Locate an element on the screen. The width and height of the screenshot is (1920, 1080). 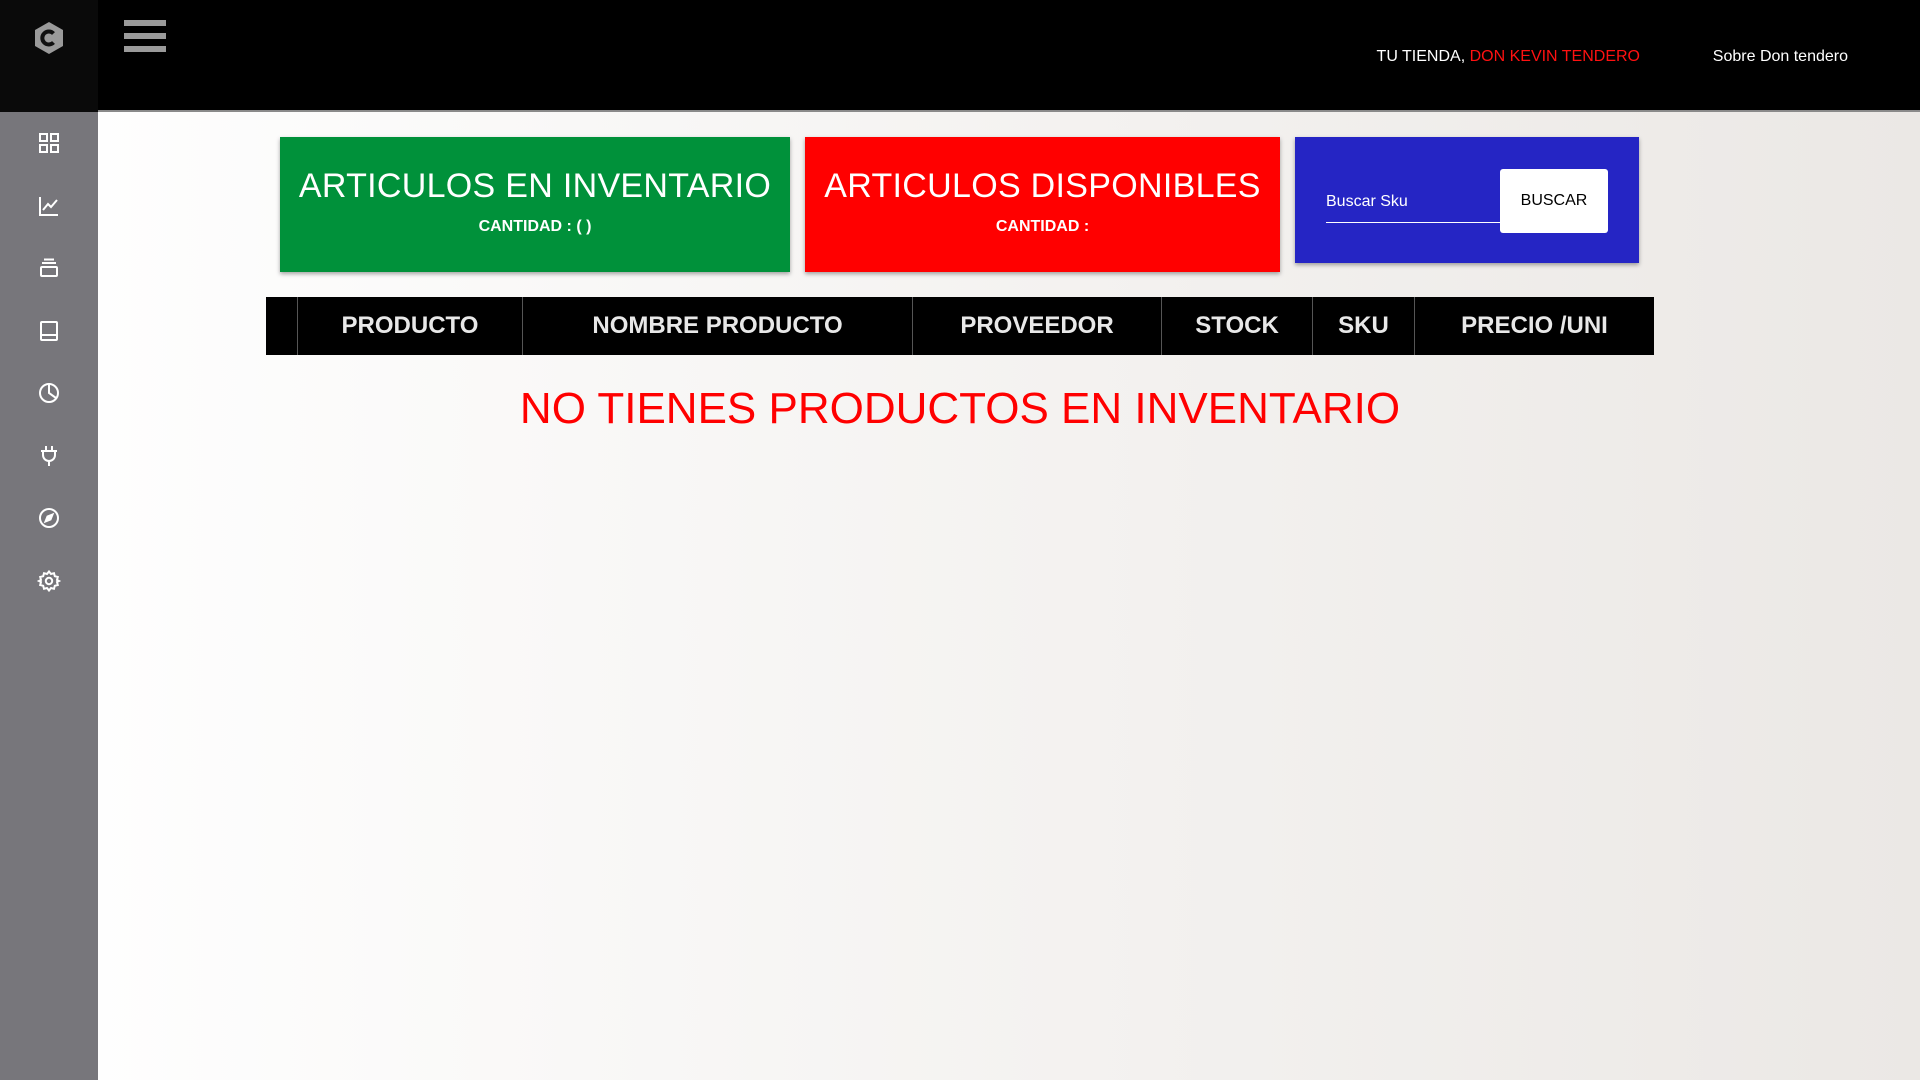
sidebar-item-catalog is located at coordinates (49, 331).